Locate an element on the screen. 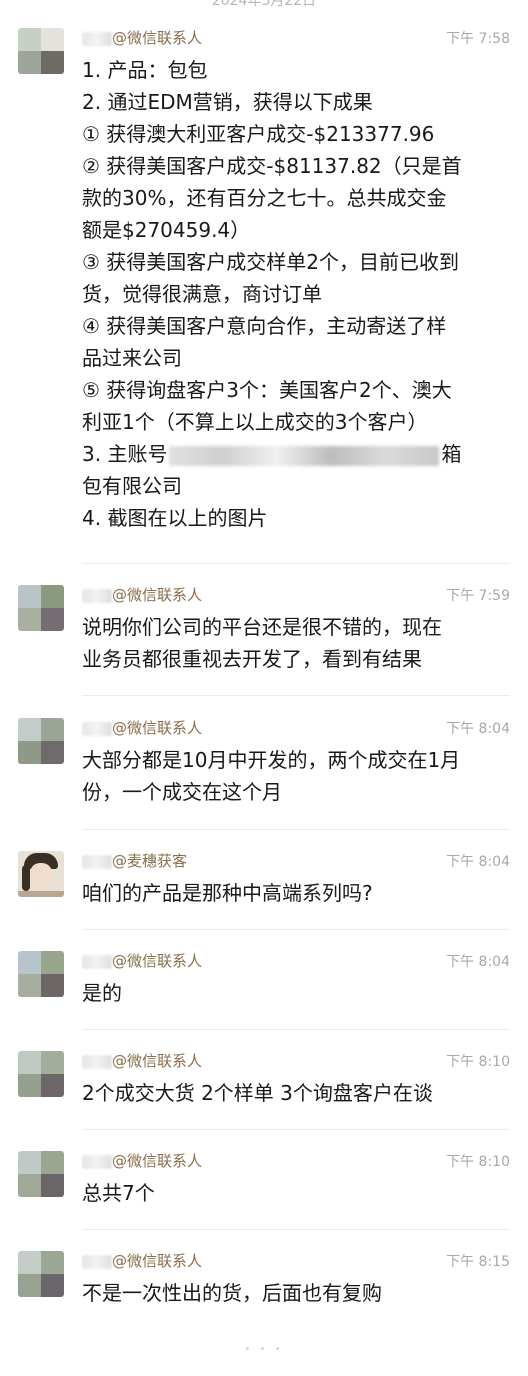  message-text: 是的 is located at coordinates (295, 993).